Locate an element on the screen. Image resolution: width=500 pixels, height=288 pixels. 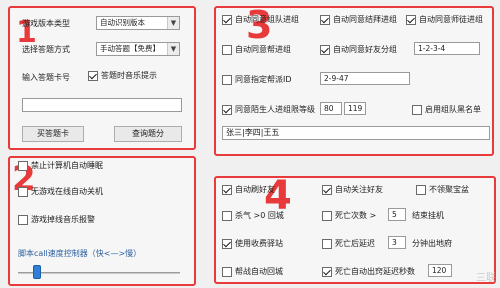
watermark-logo: 三联 is located at coordinates (486, 278).